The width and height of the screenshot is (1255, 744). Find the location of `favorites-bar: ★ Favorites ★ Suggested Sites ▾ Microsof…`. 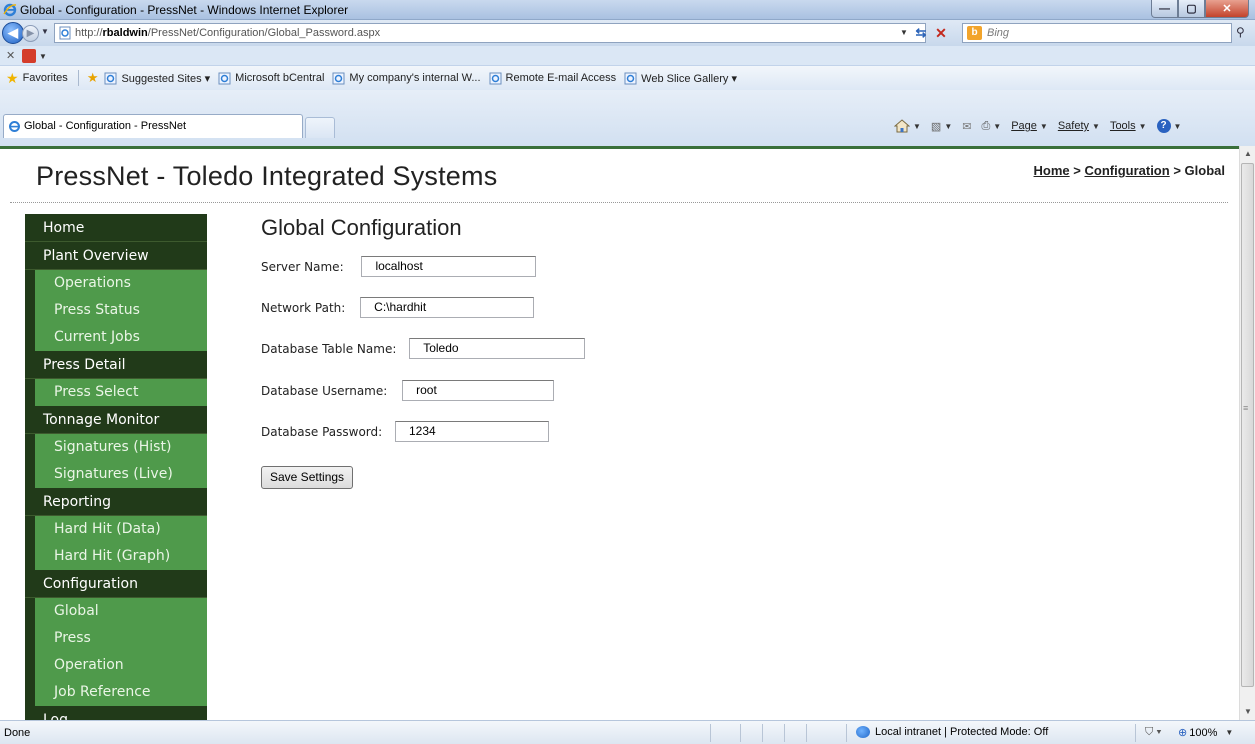

favorites-bar: ★ Favorites ★ Suggested Sites ▾ Microsof… is located at coordinates (627, 78).